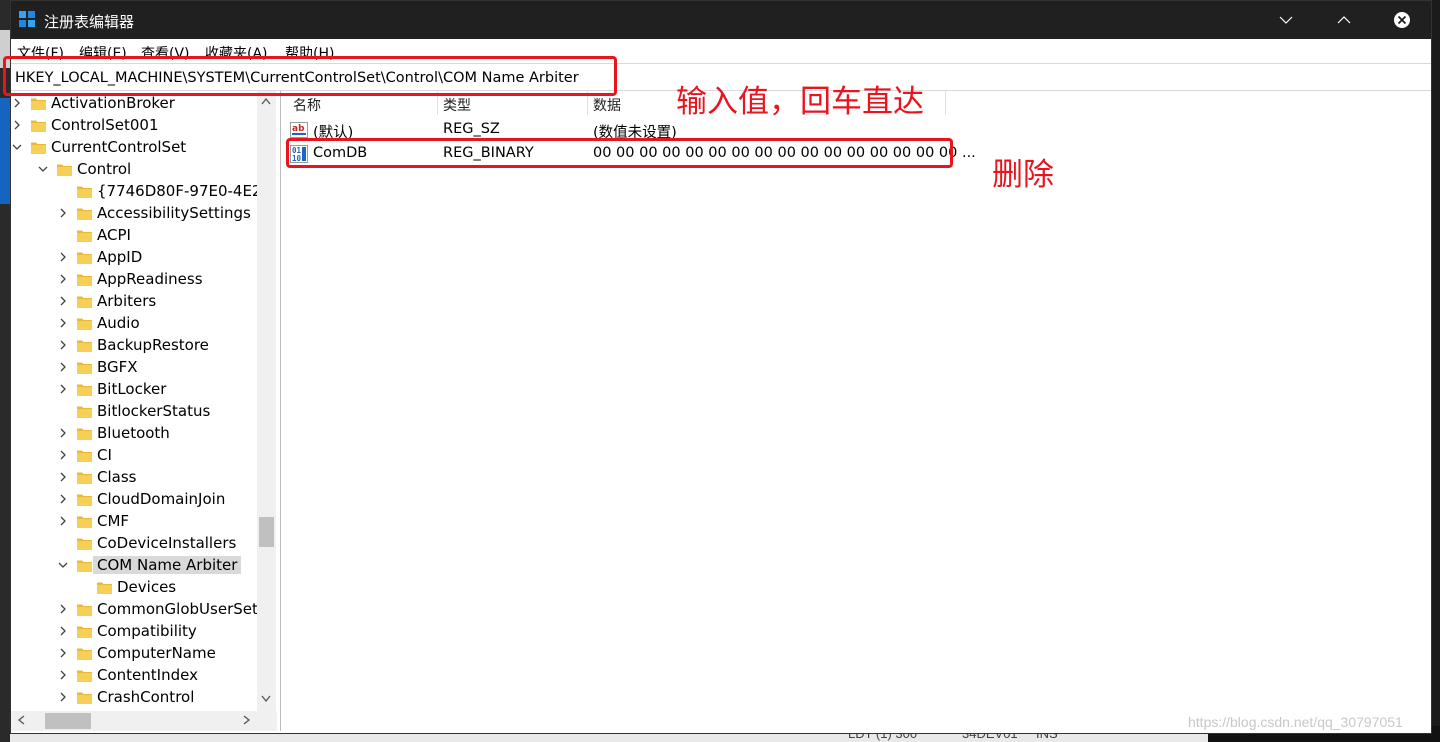 The height and width of the screenshot is (742, 1440). What do you see at coordinates (68, 721) in the screenshot?
I see `tree-hscroll-thumb` at bounding box center [68, 721].